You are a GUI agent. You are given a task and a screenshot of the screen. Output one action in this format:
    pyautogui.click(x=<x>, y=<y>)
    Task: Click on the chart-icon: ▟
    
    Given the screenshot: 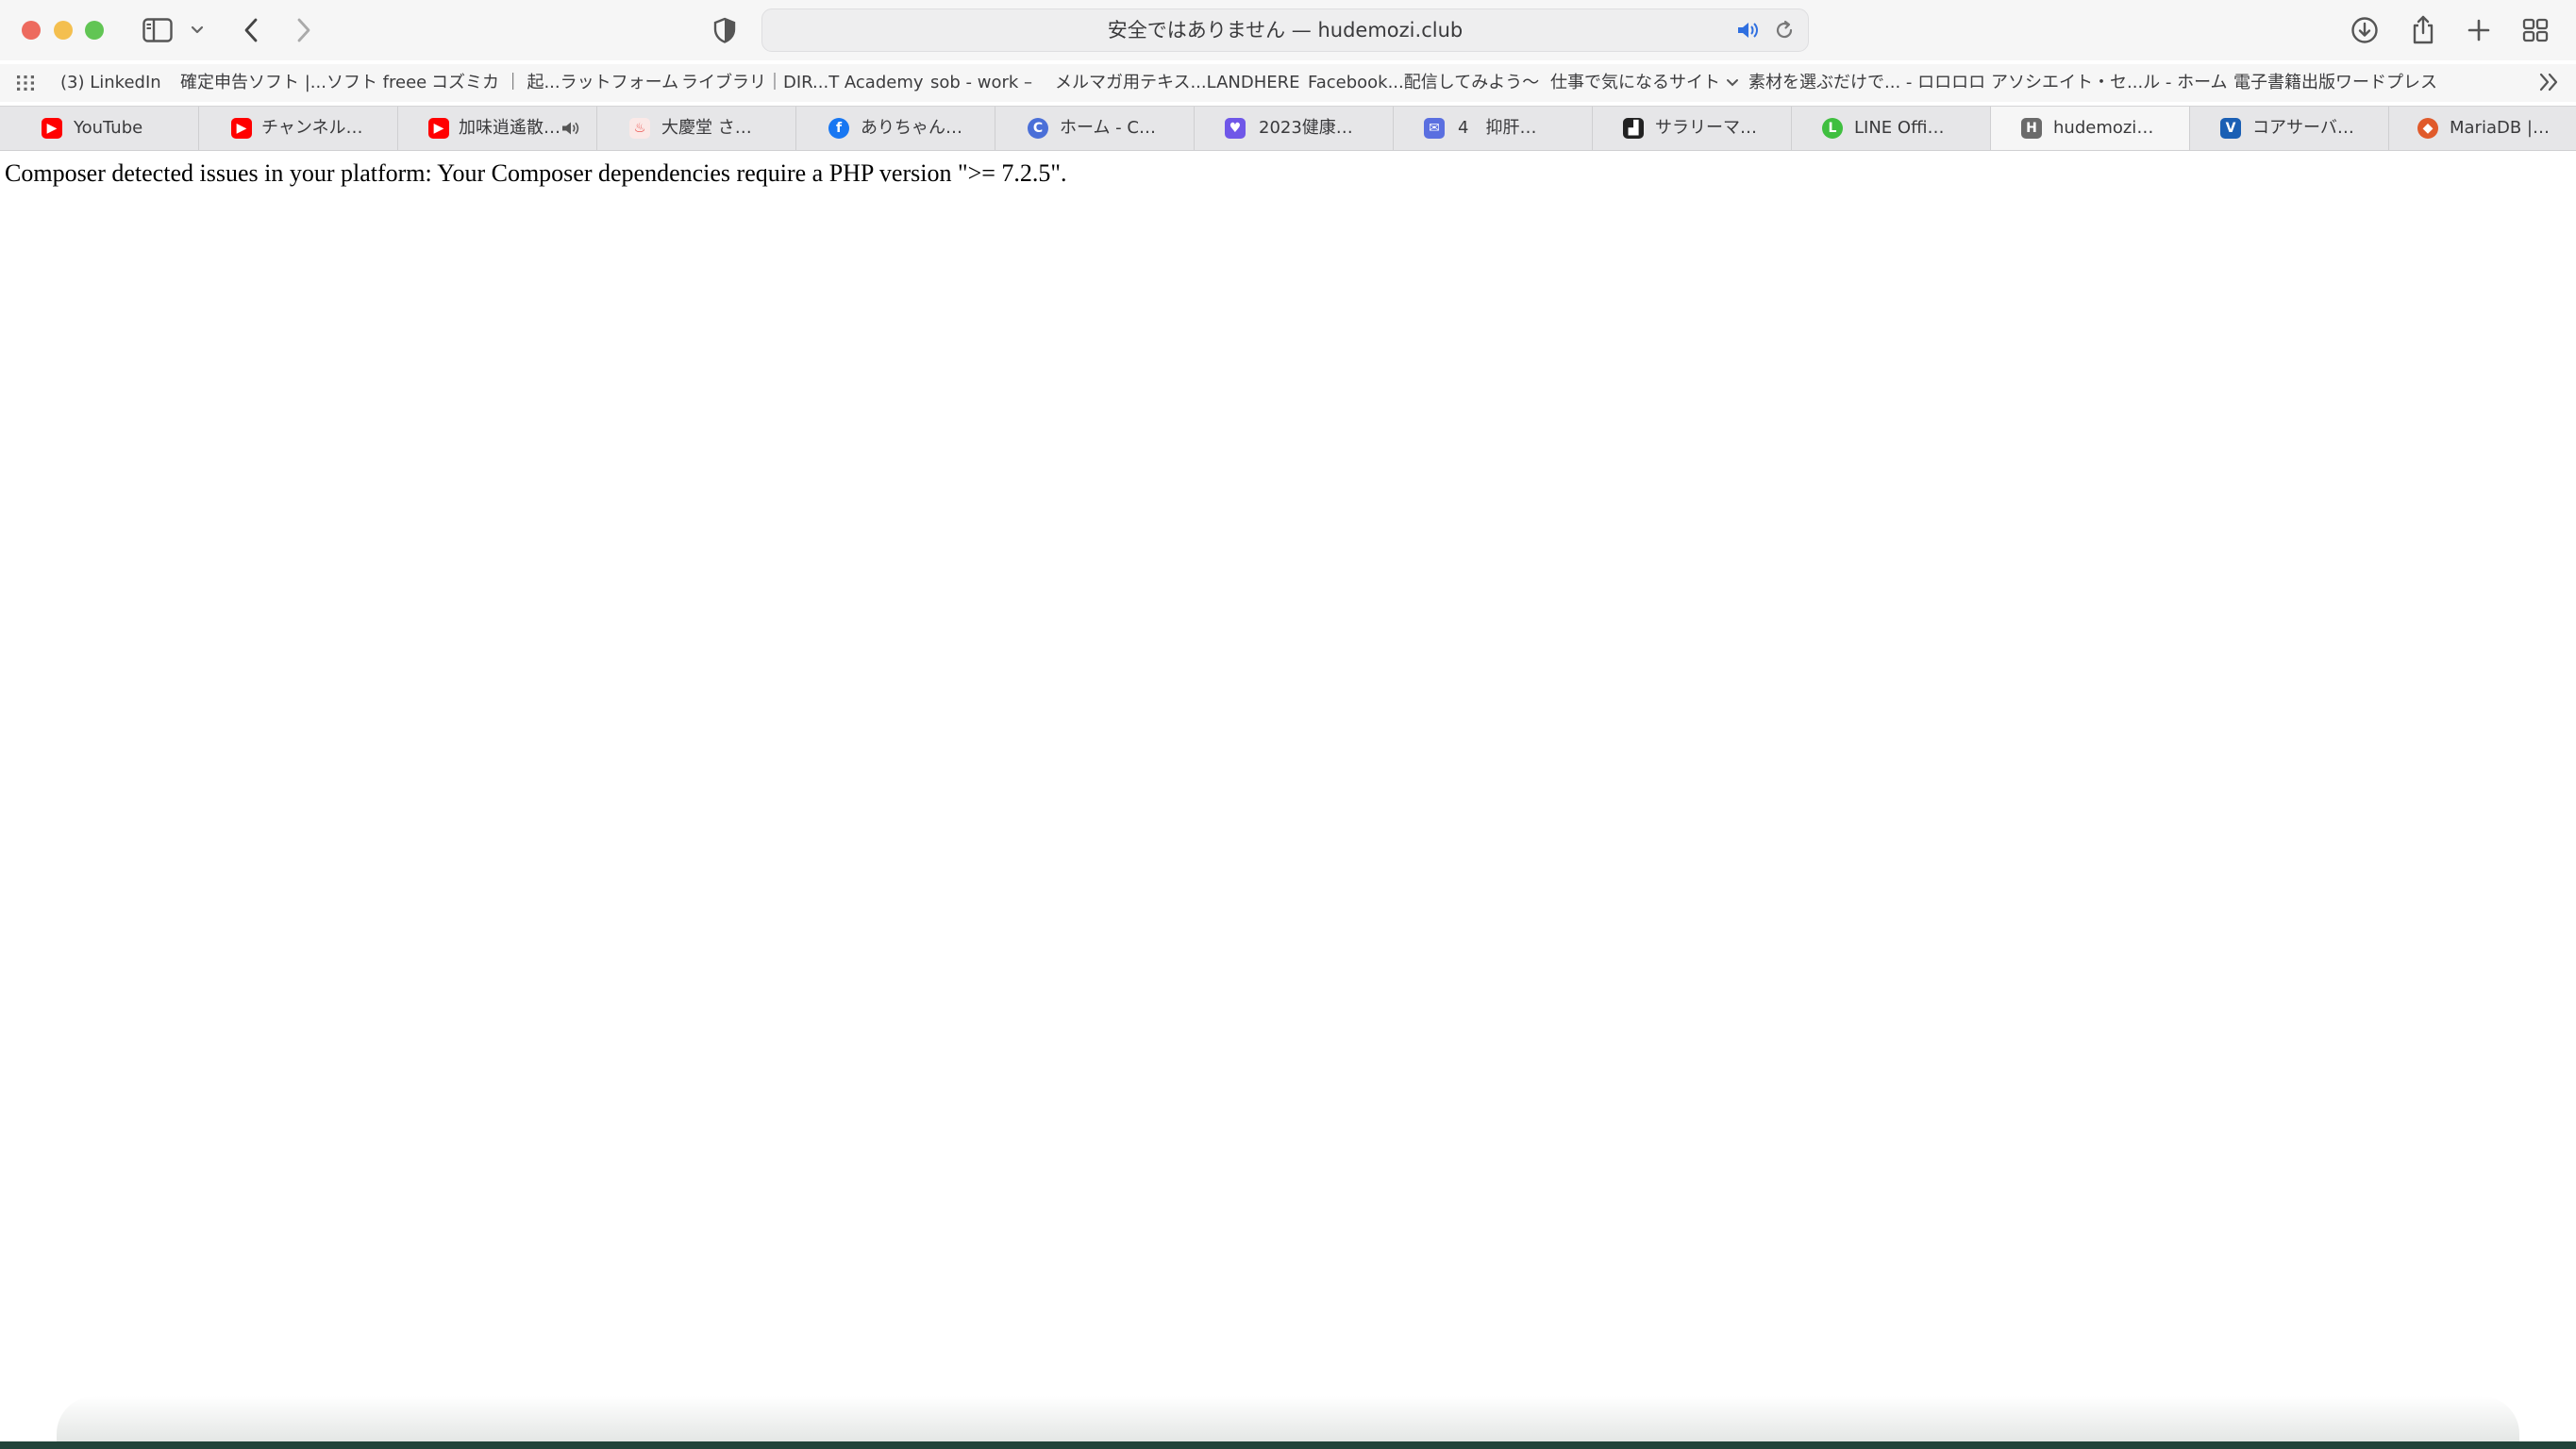 What is the action you would take?
    pyautogui.click(x=1633, y=129)
    